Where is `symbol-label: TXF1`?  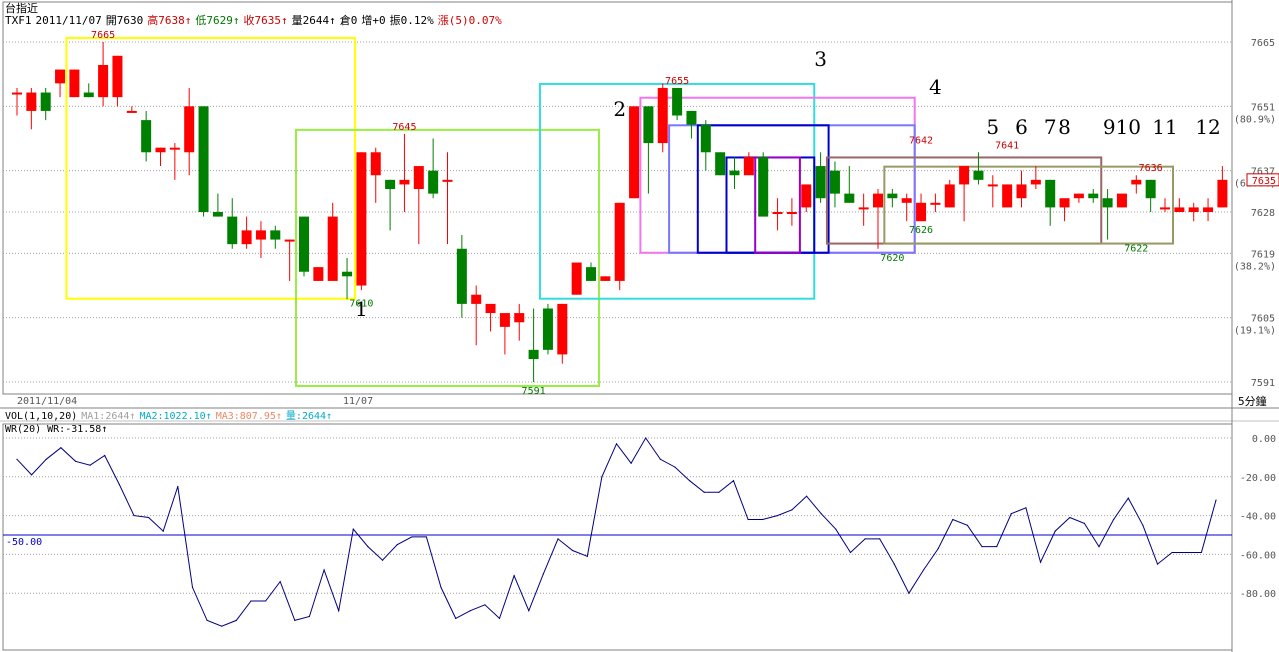 symbol-label: TXF1 is located at coordinates (18, 20).